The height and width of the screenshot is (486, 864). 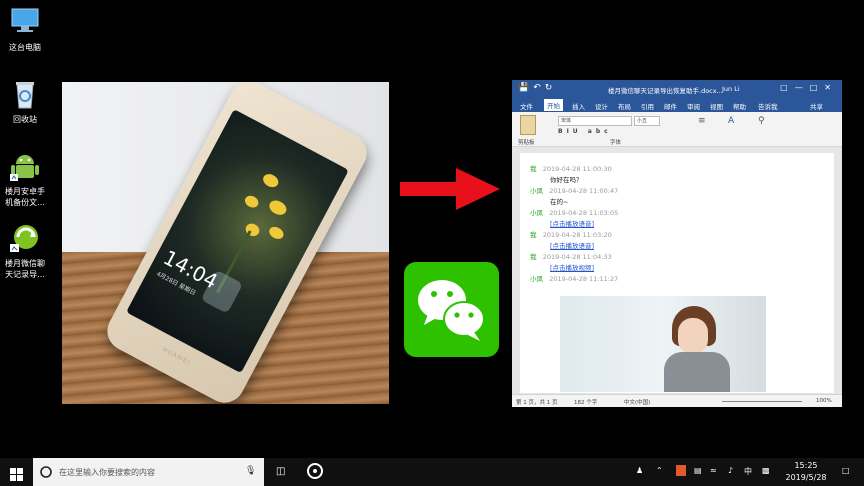 I want to click on ribbon-tabs: 文件 开始 插入 设计 布局 引用 邮件 审阅 视图 帮助 告诉我 共享, so click(x=677, y=105).